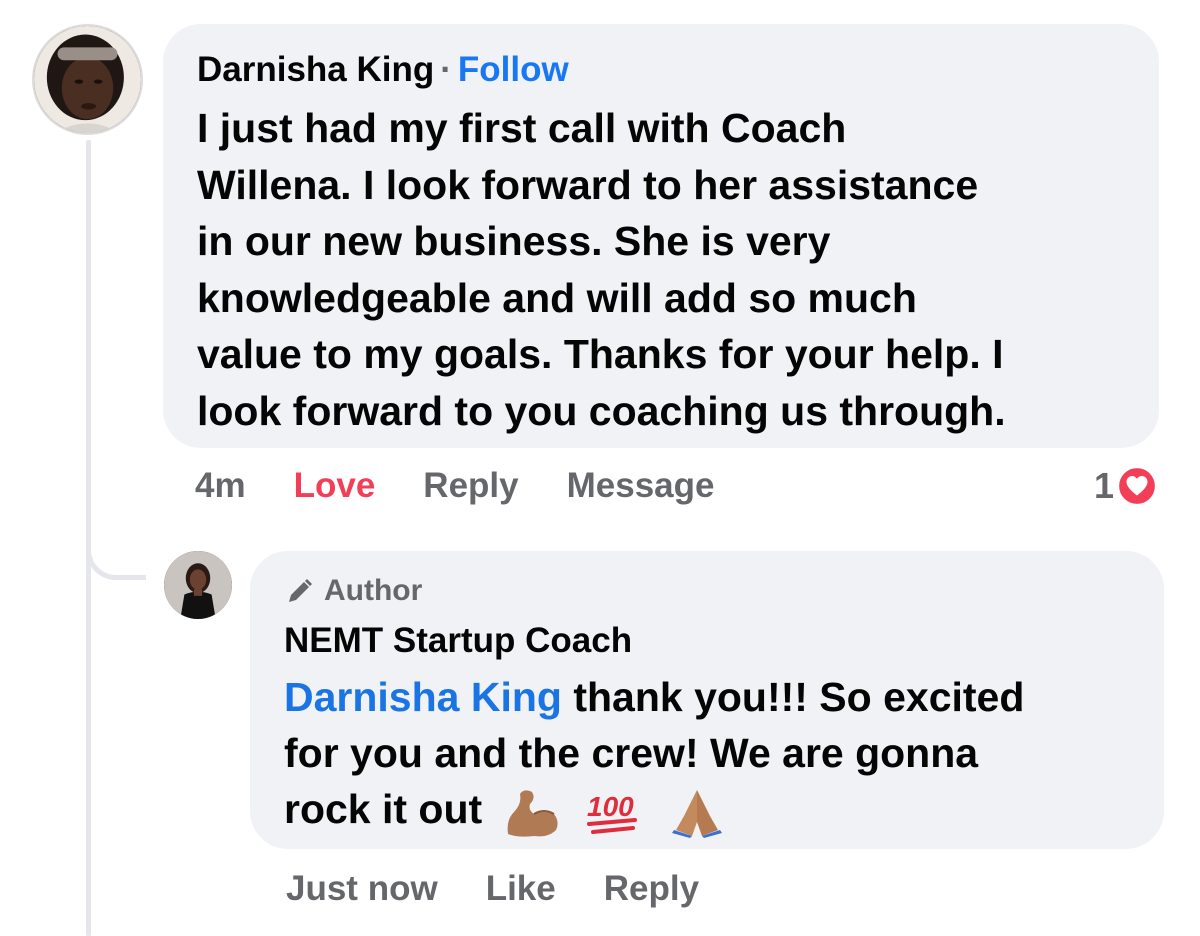  I want to click on heart-icon, so click(1137, 486).